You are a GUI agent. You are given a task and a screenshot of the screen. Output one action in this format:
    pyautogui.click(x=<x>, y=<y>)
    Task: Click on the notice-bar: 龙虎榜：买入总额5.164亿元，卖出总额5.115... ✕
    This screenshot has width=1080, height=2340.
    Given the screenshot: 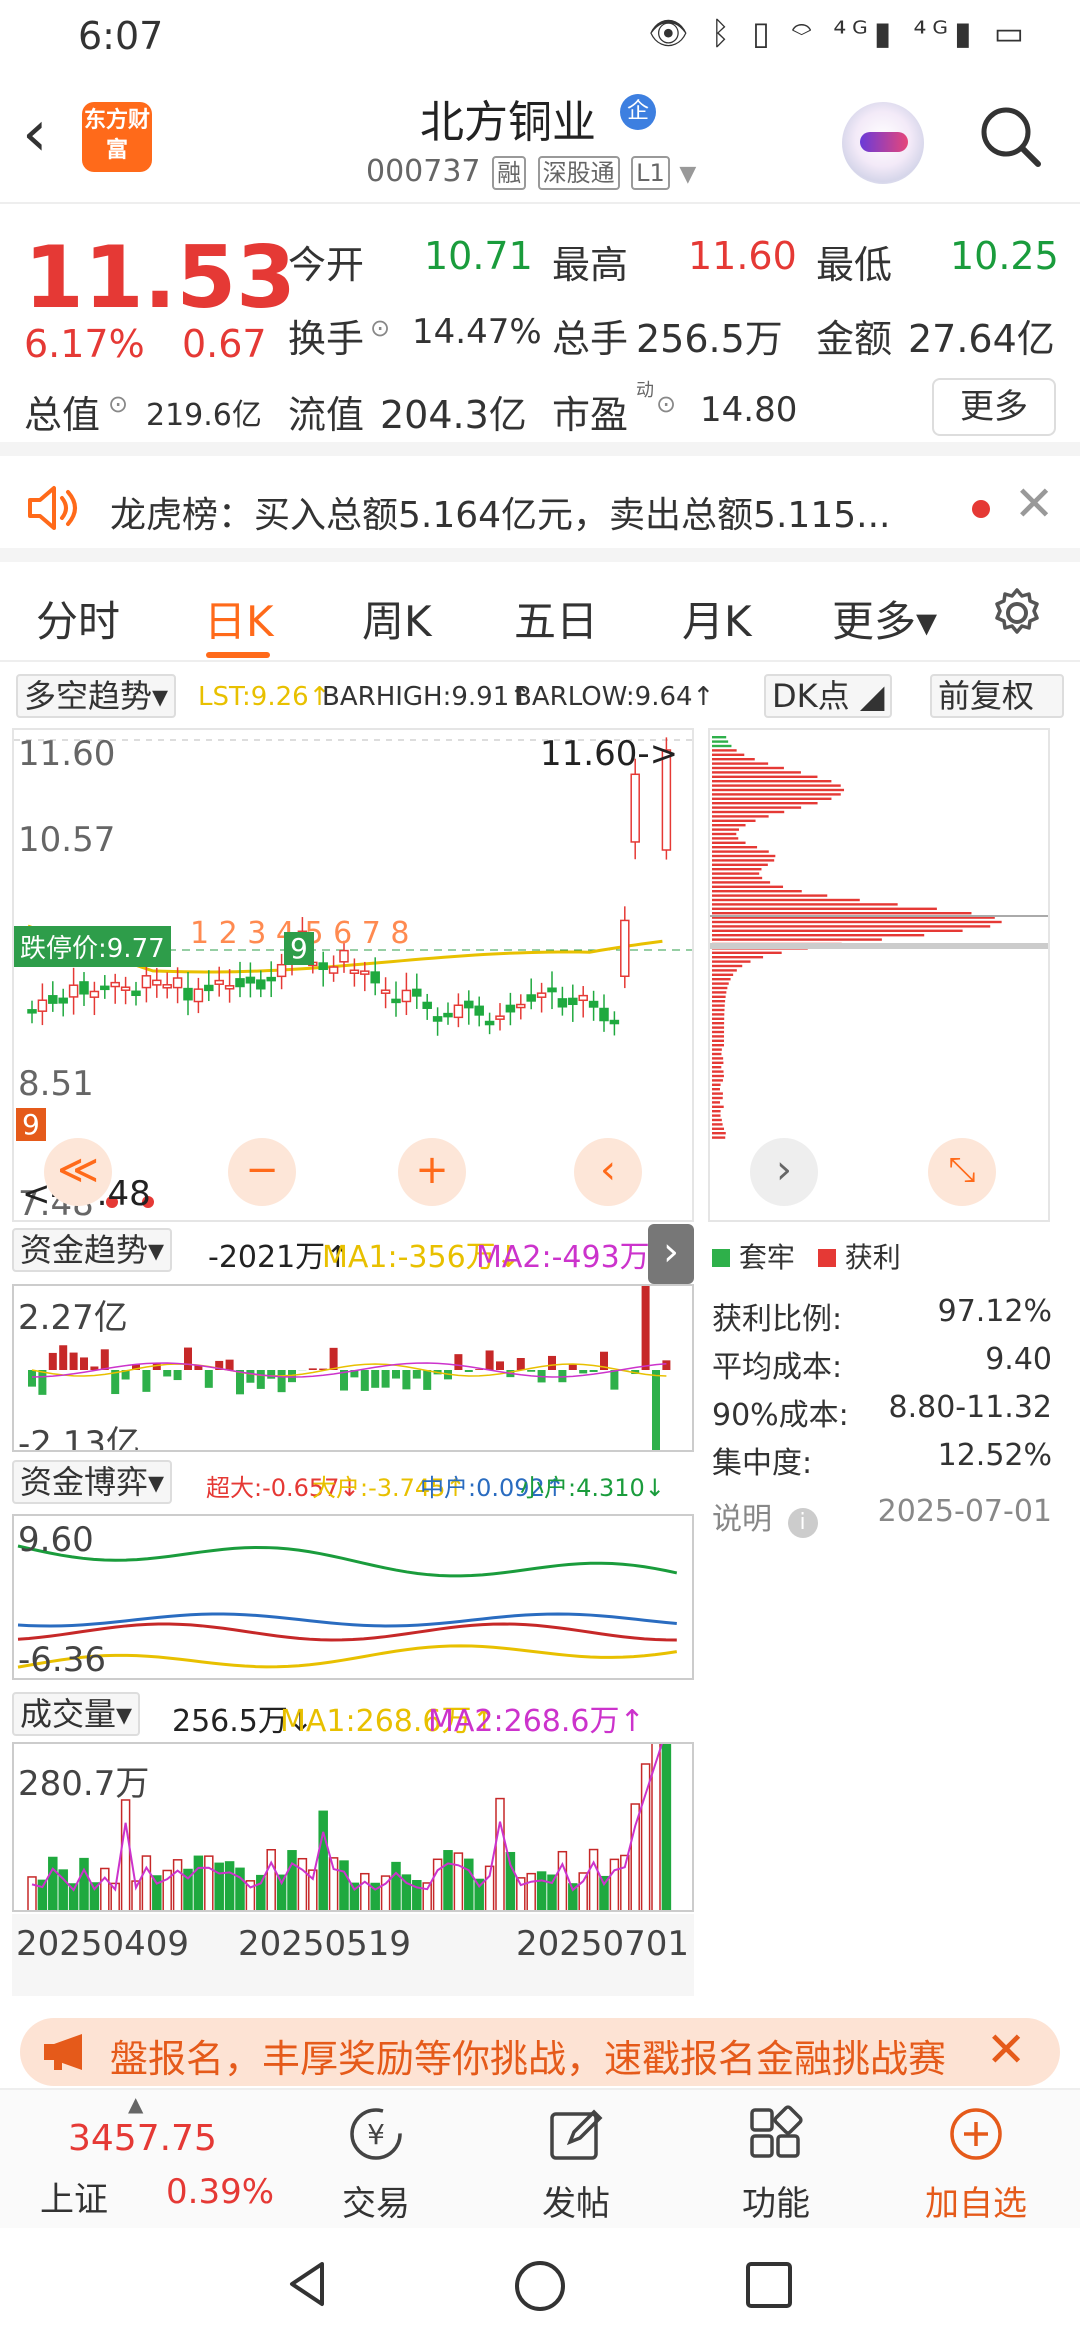 What is the action you would take?
    pyautogui.click(x=540, y=509)
    